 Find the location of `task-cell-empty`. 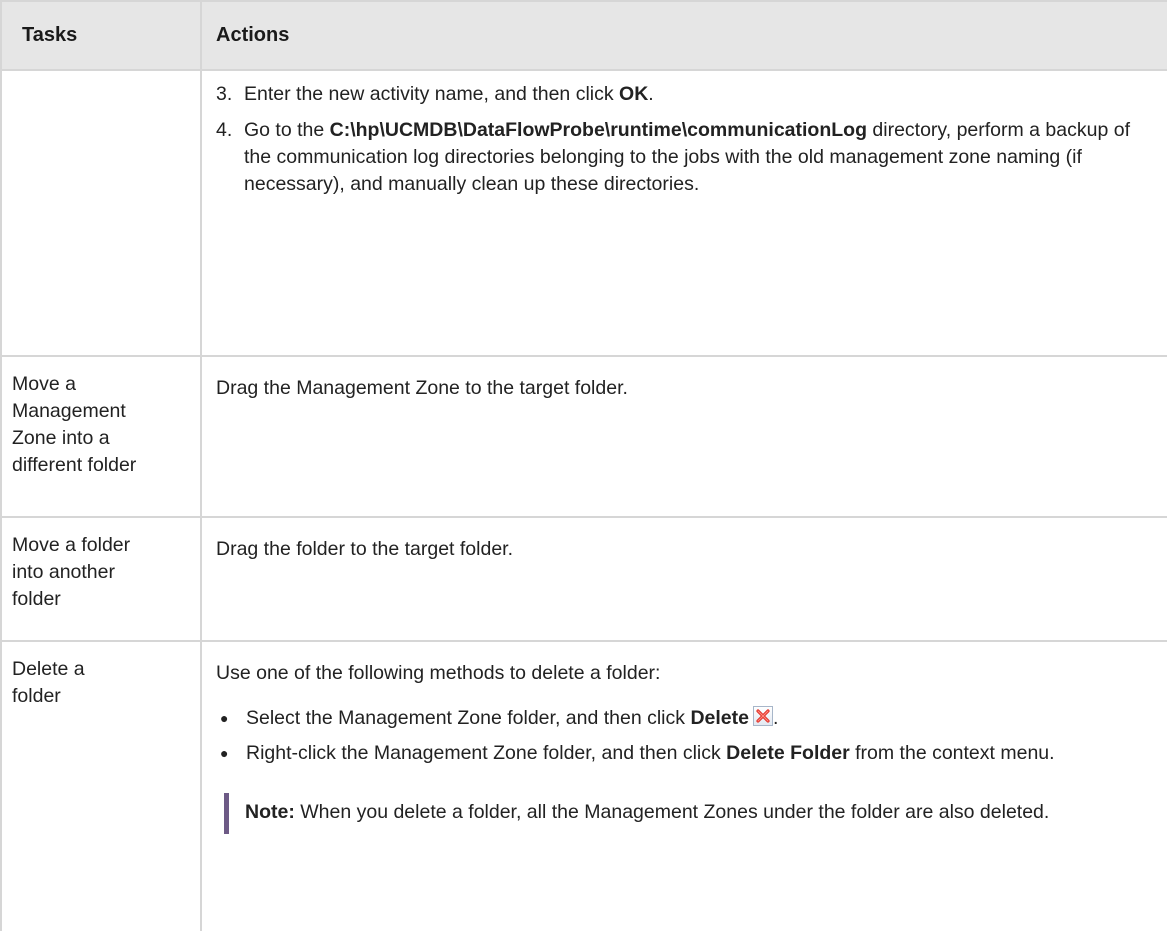

task-cell-empty is located at coordinates (101, 213).